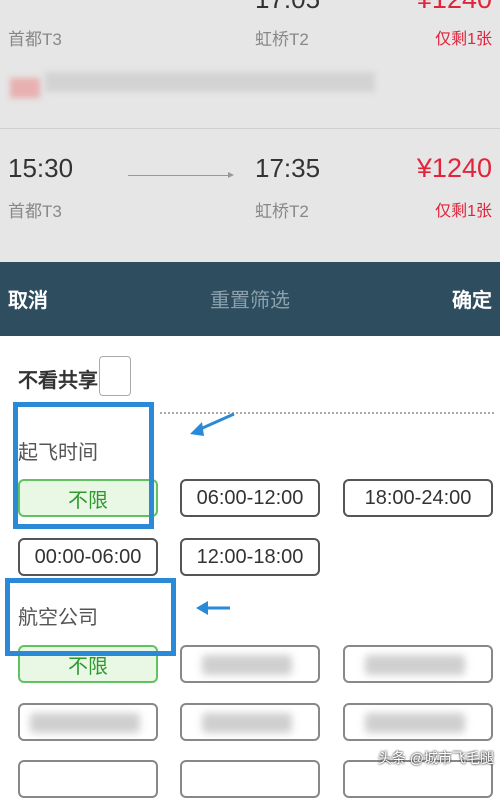  Describe the element at coordinates (250, 128) in the screenshot. I see `divider` at that location.